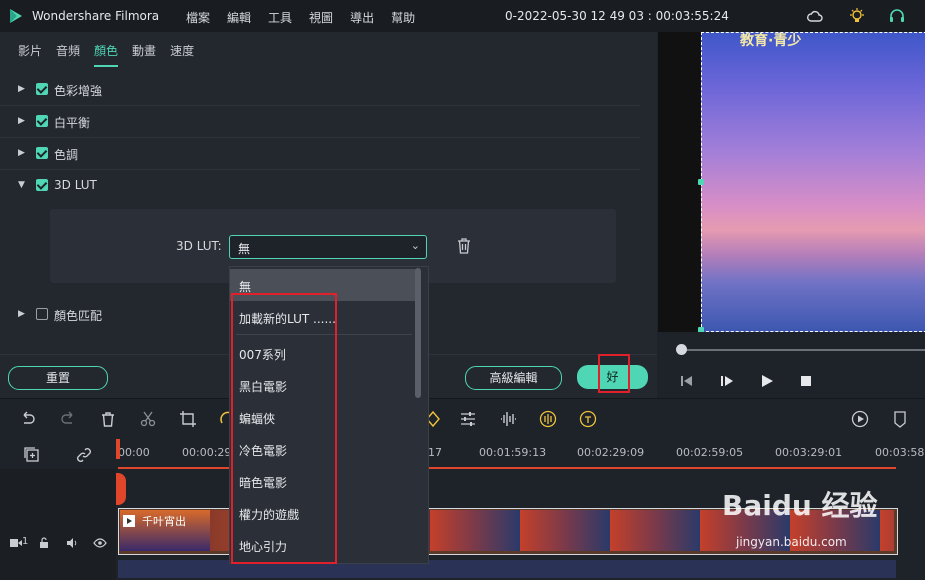  I want to click on menu-file: 檔案, so click(198, 17).